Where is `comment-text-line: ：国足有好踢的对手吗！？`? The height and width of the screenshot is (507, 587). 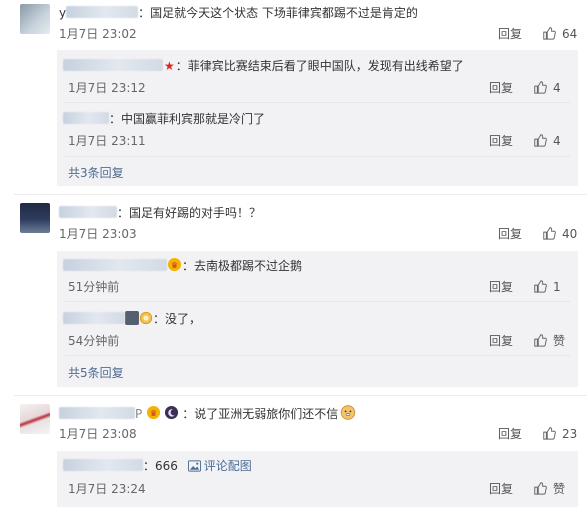 comment-text-line: ：国足有好踢的对手吗！？ is located at coordinates (160, 213).